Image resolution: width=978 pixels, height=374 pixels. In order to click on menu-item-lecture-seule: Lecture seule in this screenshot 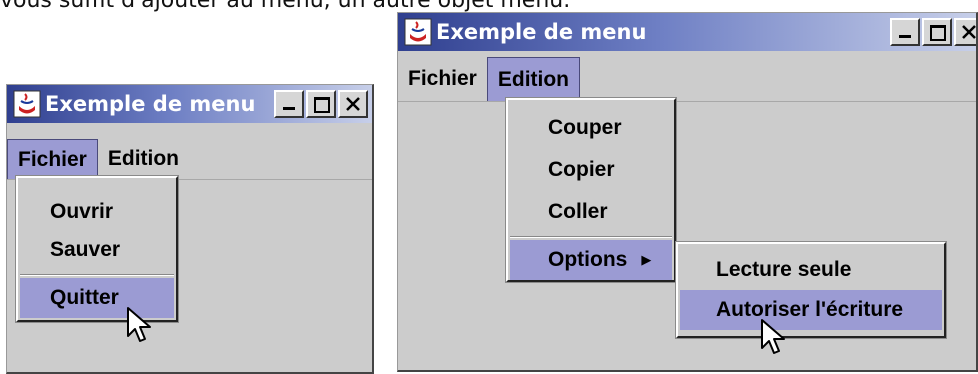, I will do `click(811, 270)`.